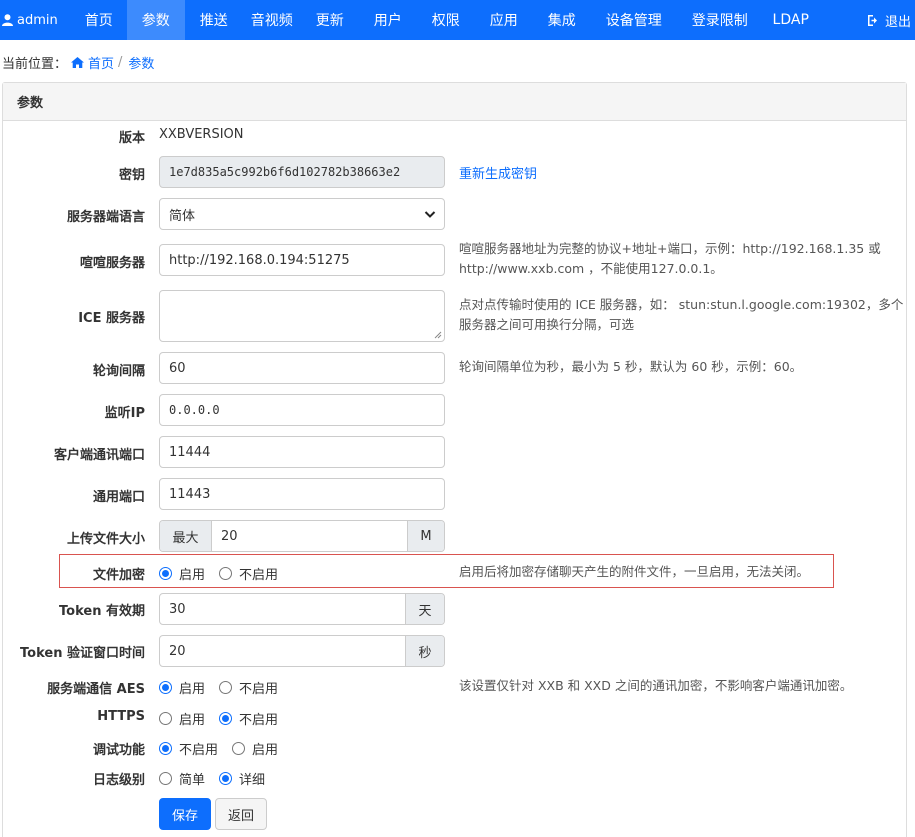 This screenshot has width=915, height=837. Describe the element at coordinates (182, 687) in the screenshot. I see `aes-on-option: 启用` at that location.